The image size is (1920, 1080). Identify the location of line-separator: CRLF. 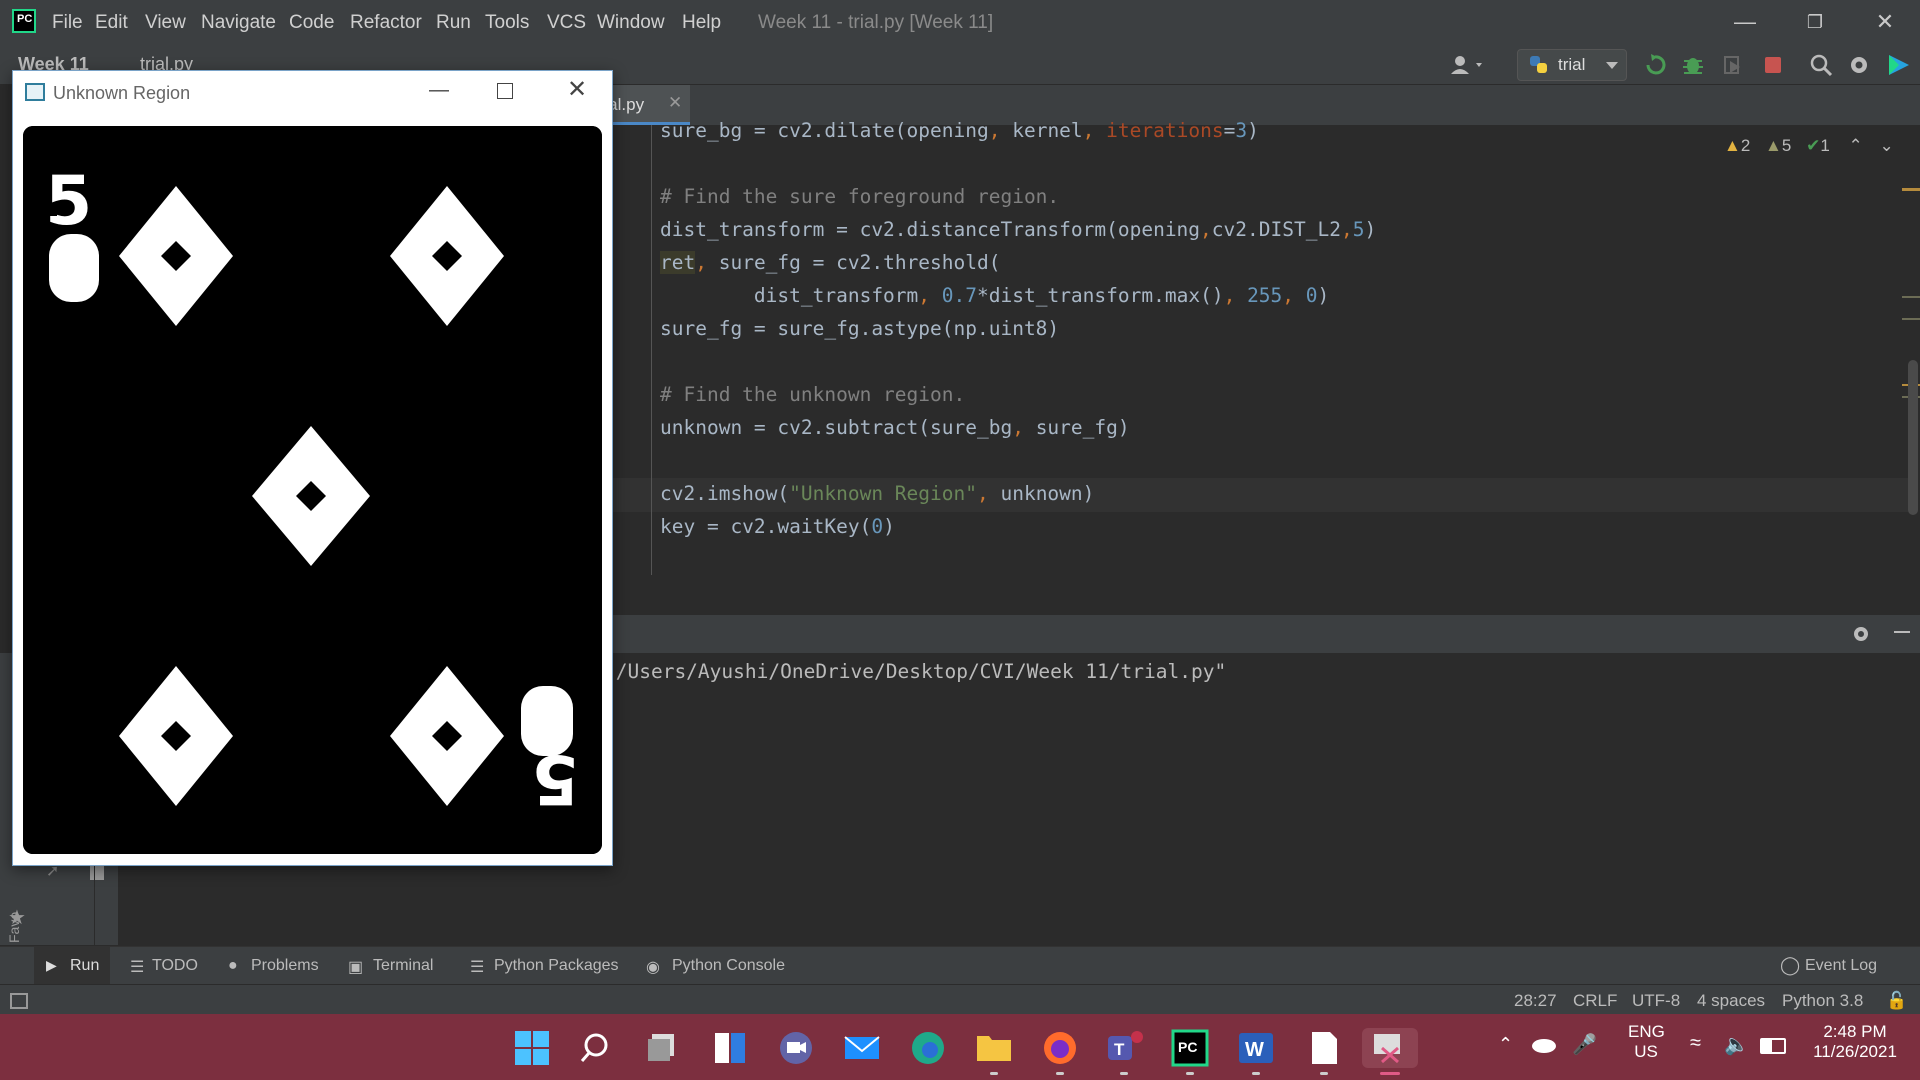
(1595, 1001).